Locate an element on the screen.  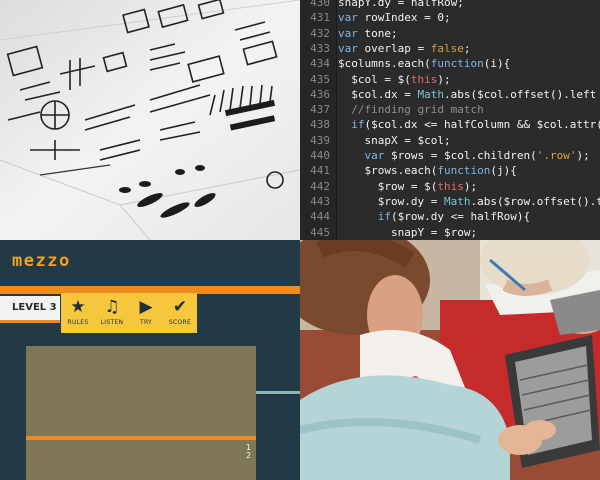
row-number: 2 is located at coordinates (249, 455).